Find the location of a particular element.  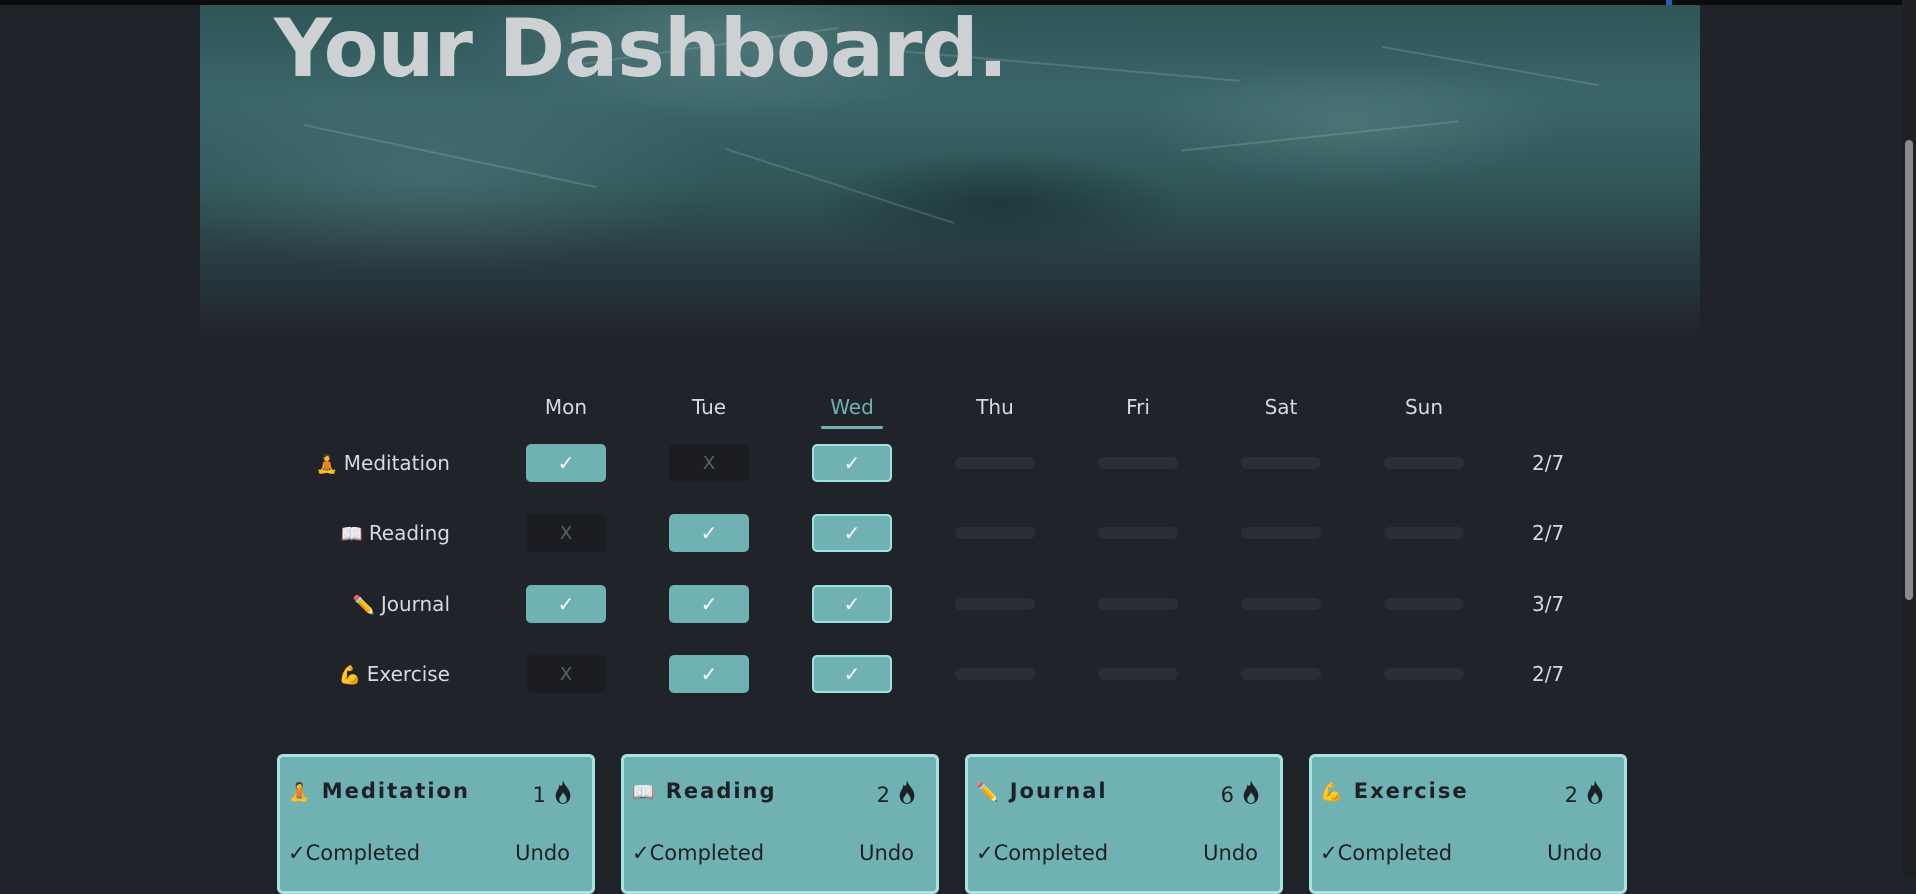

habit-cell-meditation-sat is located at coordinates (1281, 463).